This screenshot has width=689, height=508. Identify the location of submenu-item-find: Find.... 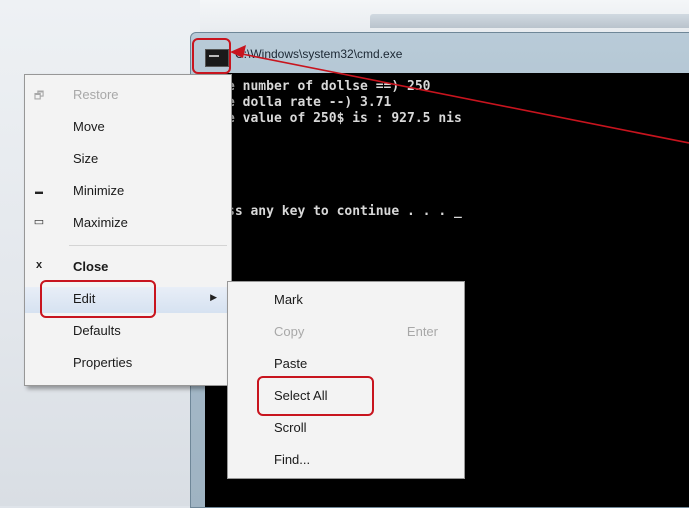
(346, 461).